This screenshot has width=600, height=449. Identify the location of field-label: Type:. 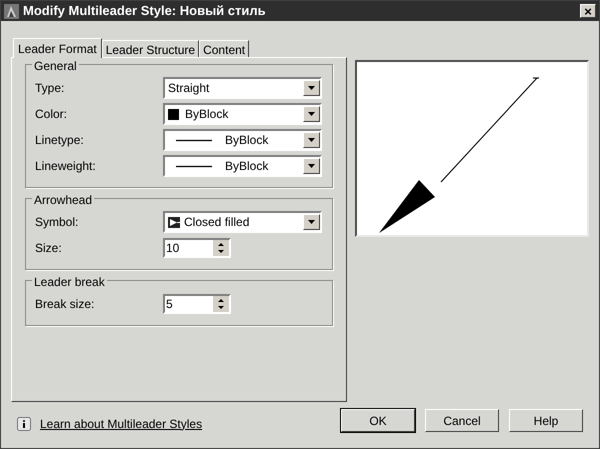
(50, 88).